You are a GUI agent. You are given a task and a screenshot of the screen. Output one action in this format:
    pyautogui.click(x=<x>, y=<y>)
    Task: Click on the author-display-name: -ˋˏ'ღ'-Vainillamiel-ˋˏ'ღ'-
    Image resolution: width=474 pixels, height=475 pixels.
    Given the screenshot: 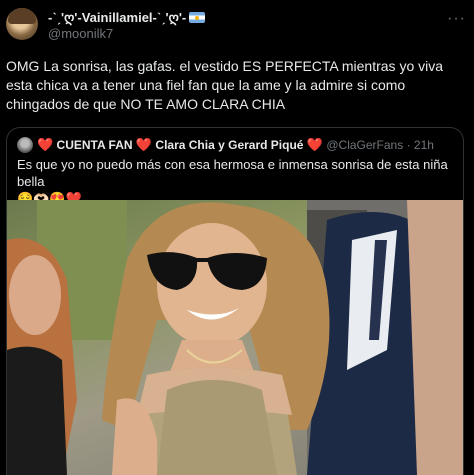 What is the action you would take?
    pyautogui.click(x=117, y=17)
    